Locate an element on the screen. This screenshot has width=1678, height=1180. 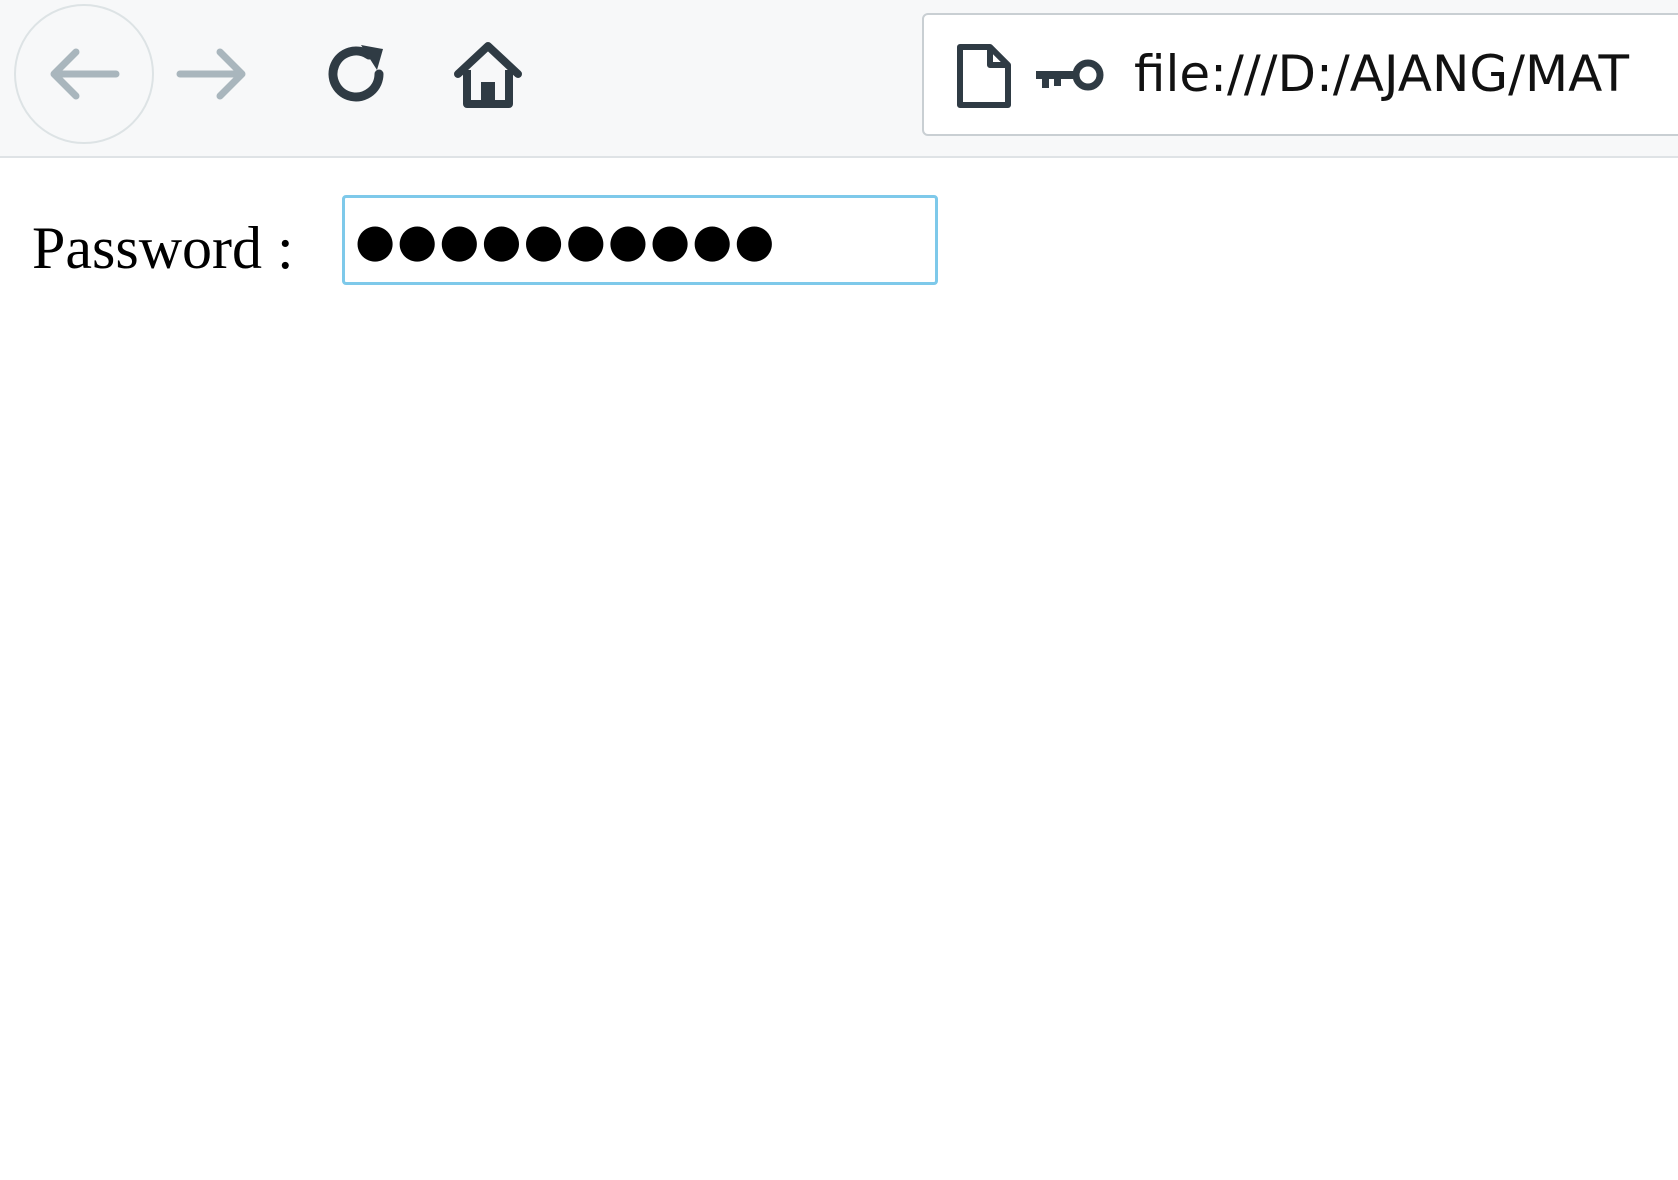
reload-icon is located at coordinates (356, 73).